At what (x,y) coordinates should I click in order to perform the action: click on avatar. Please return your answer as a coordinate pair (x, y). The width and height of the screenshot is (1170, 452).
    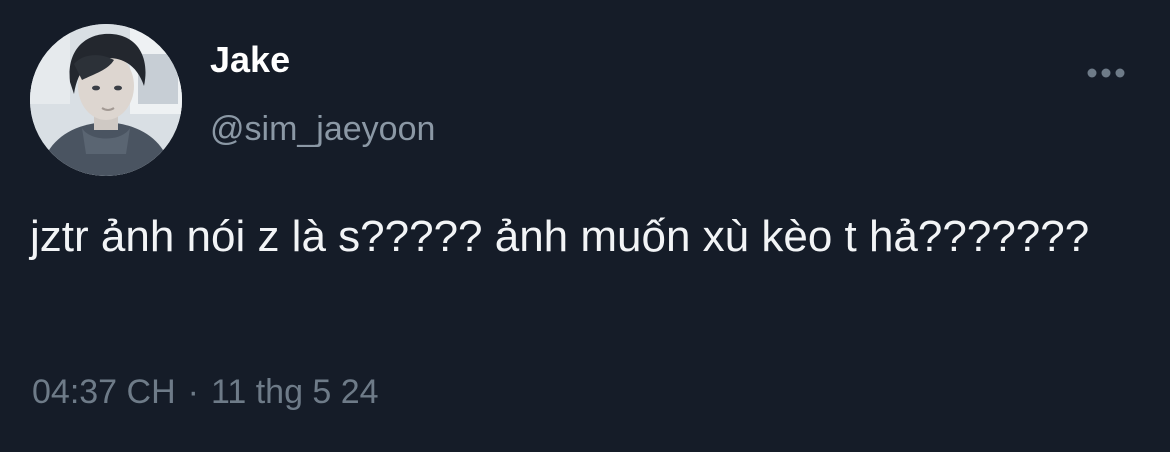
    Looking at the image, I should click on (106, 100).